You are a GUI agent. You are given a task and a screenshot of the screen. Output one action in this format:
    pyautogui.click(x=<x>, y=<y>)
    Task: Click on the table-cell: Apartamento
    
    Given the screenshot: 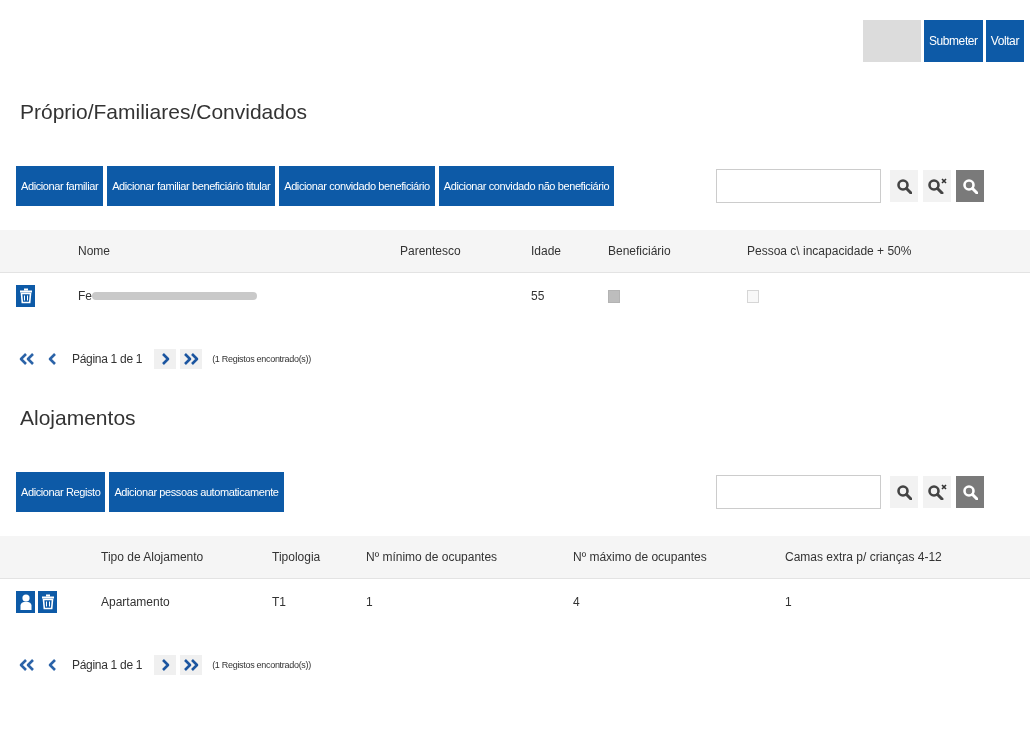 What is the action you would take?
    pyautogui.click(x=135, y=602)
    